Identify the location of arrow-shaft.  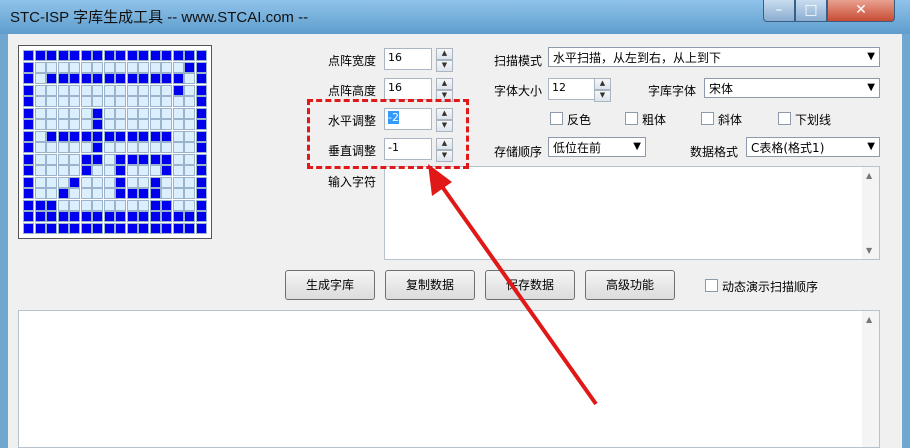
(516, 291).